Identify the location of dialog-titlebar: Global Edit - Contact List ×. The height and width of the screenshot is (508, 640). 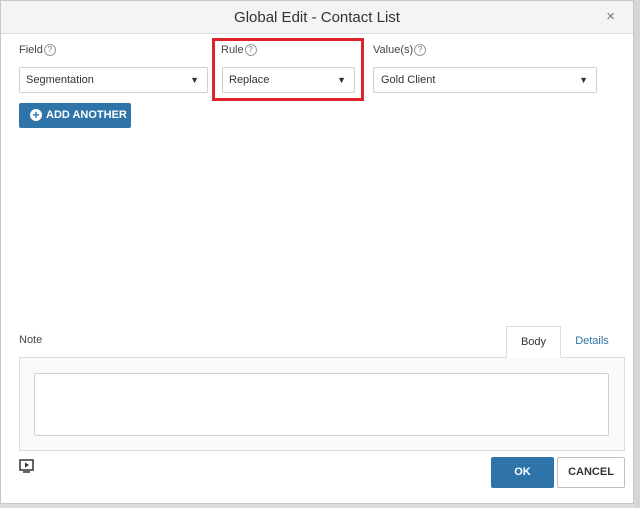
(317, 17).